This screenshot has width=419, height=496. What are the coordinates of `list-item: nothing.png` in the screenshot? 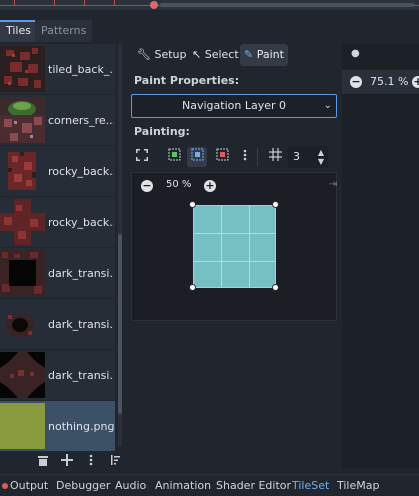 It's located at (57, 426).